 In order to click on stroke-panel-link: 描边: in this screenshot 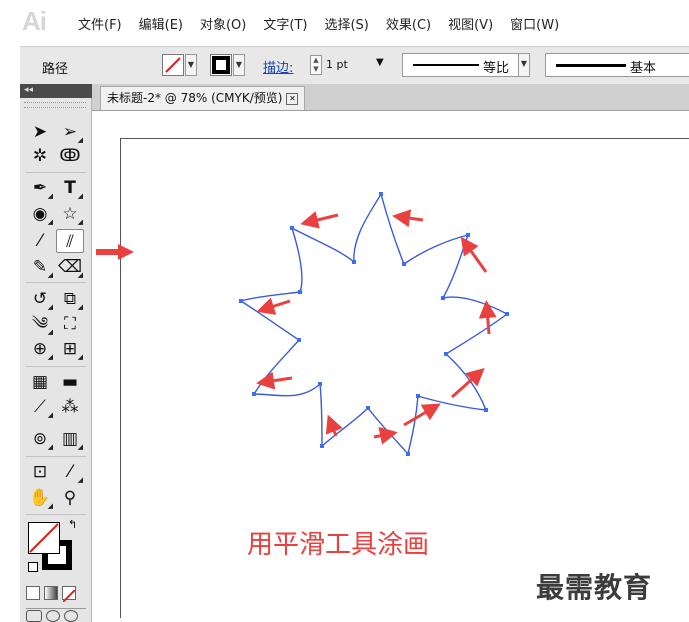, I will do `click(278, 66)`.